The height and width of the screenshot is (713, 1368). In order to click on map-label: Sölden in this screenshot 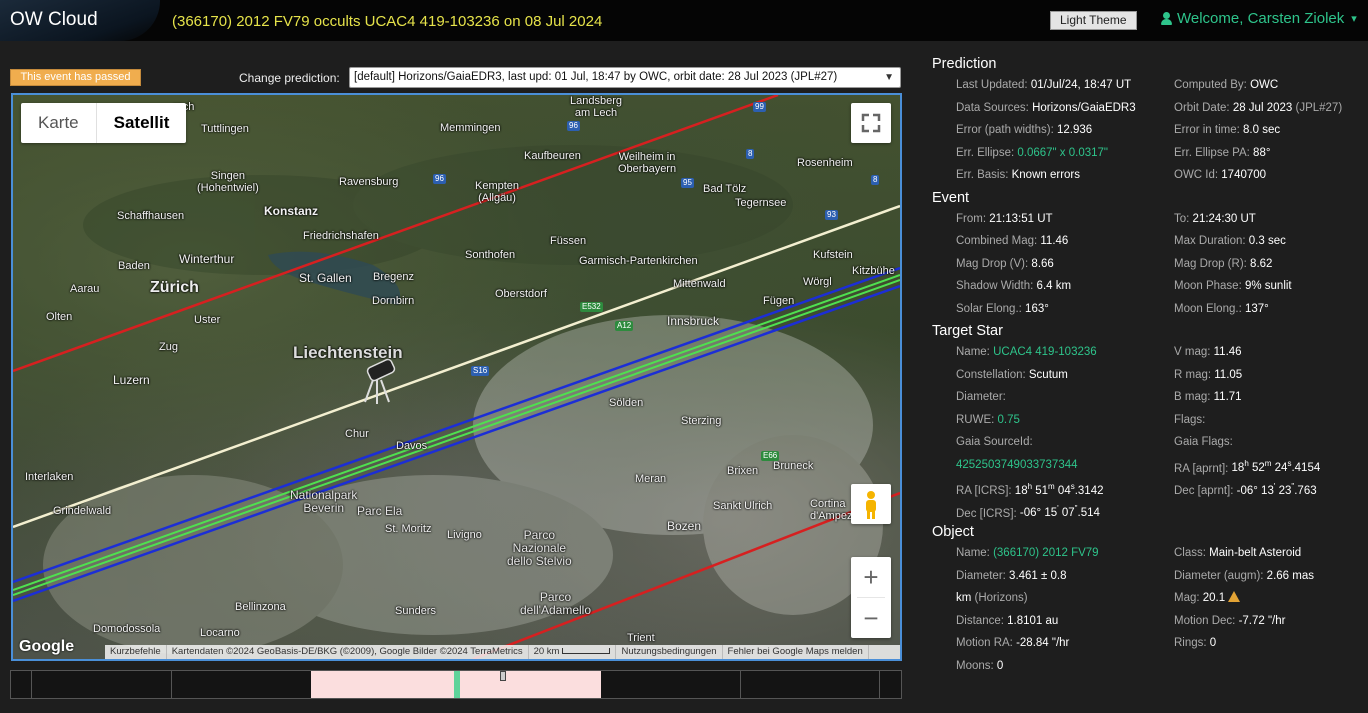, I will do `click(626, 403)`.